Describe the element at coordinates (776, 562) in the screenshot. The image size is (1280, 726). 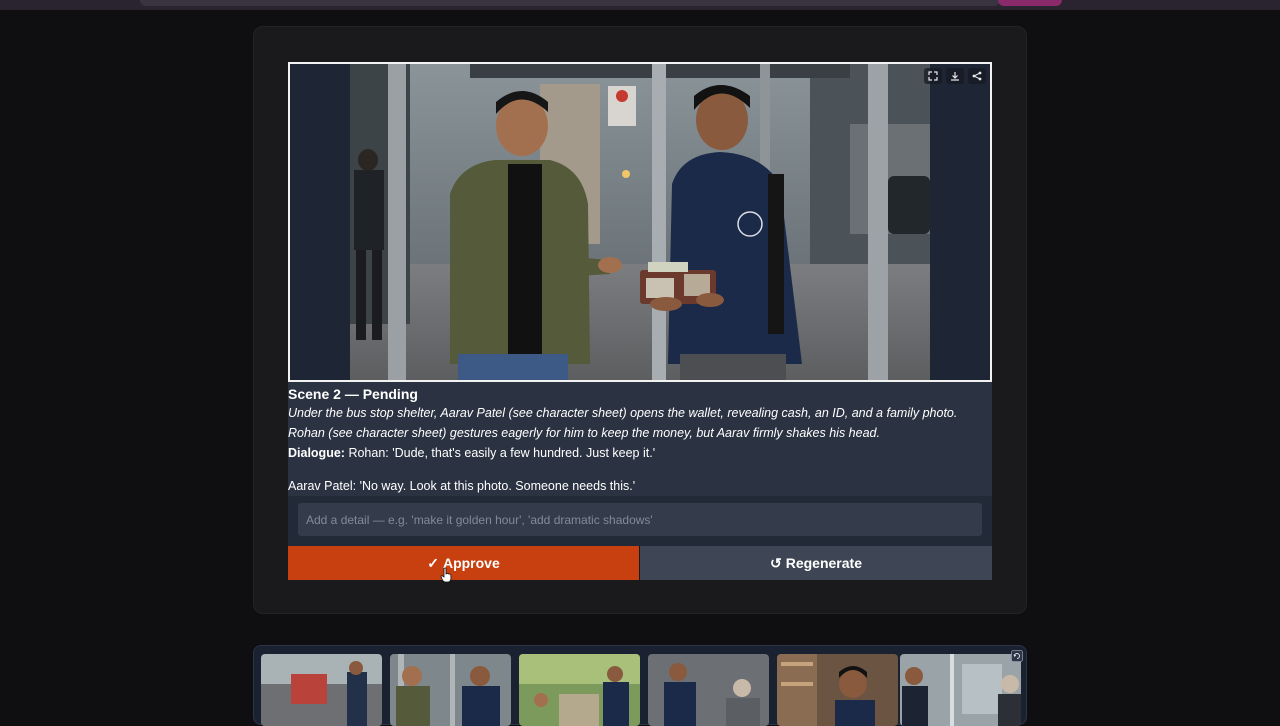
I see `refresh-icon: ↺` at that location.